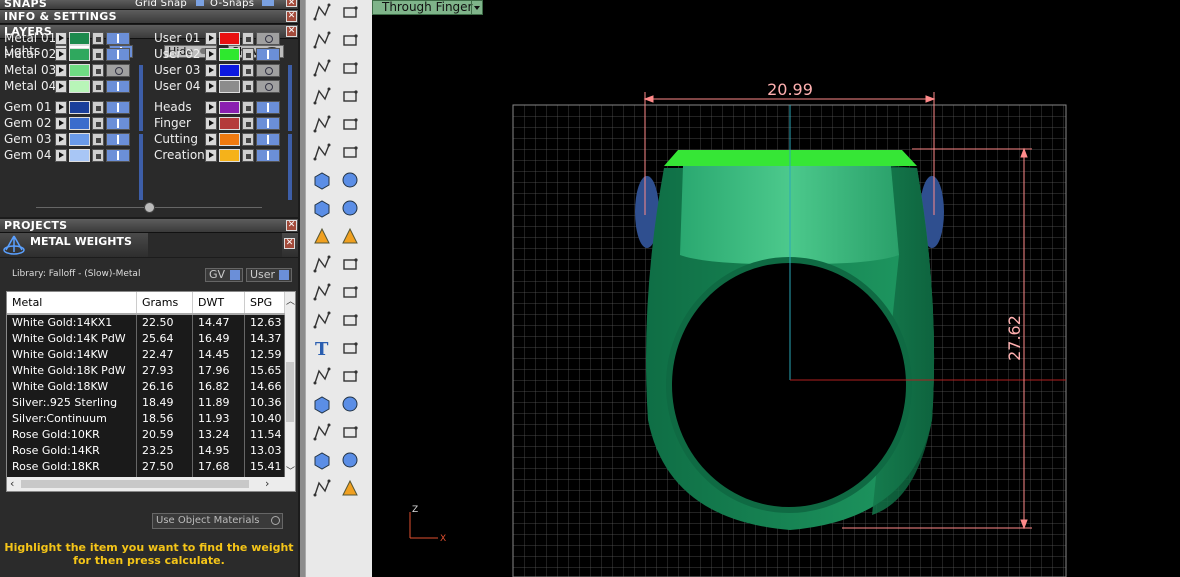 The height and width of the screenshot is (577, 1180). I want to click on scroll-up-icon: ︿, so click(290, 300).